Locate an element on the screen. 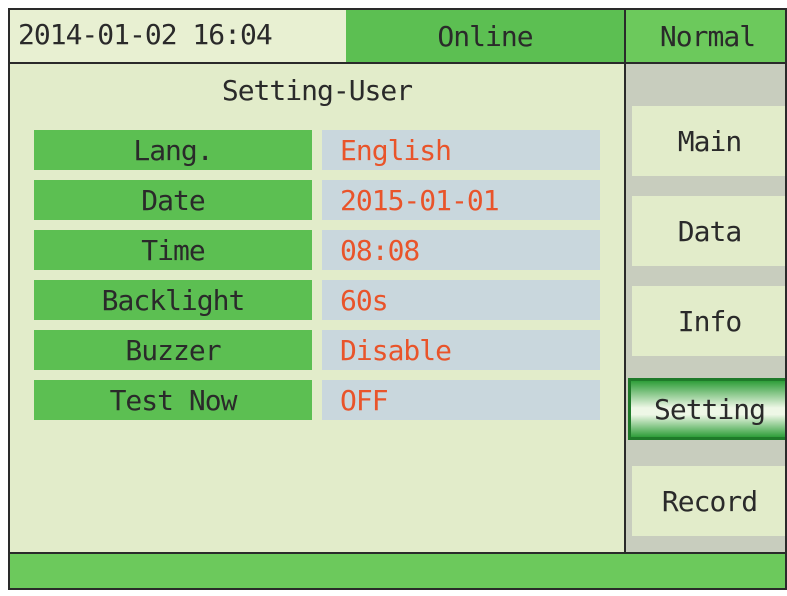 This screenshot has height=596, width=787. nav-data-button: Data is located at coordinates (708, 231).